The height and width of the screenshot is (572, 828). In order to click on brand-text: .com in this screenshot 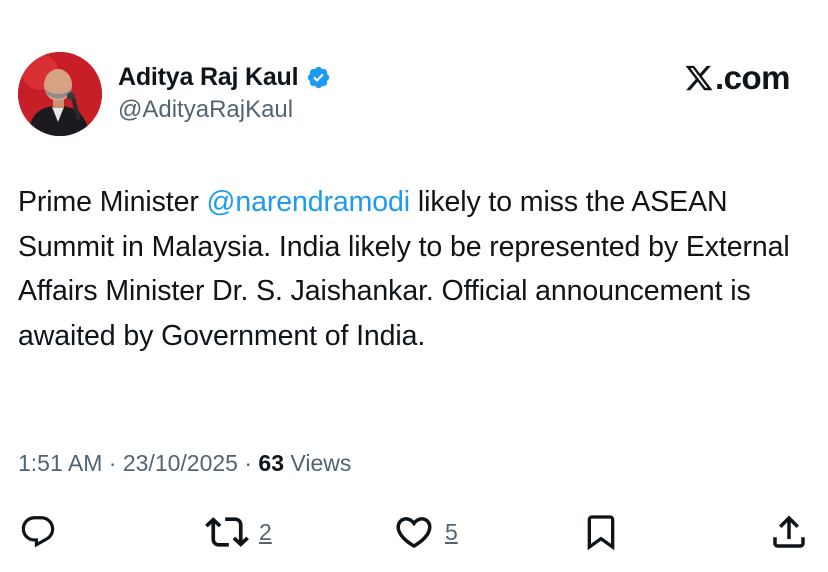, I will do `click(752, 77)`.